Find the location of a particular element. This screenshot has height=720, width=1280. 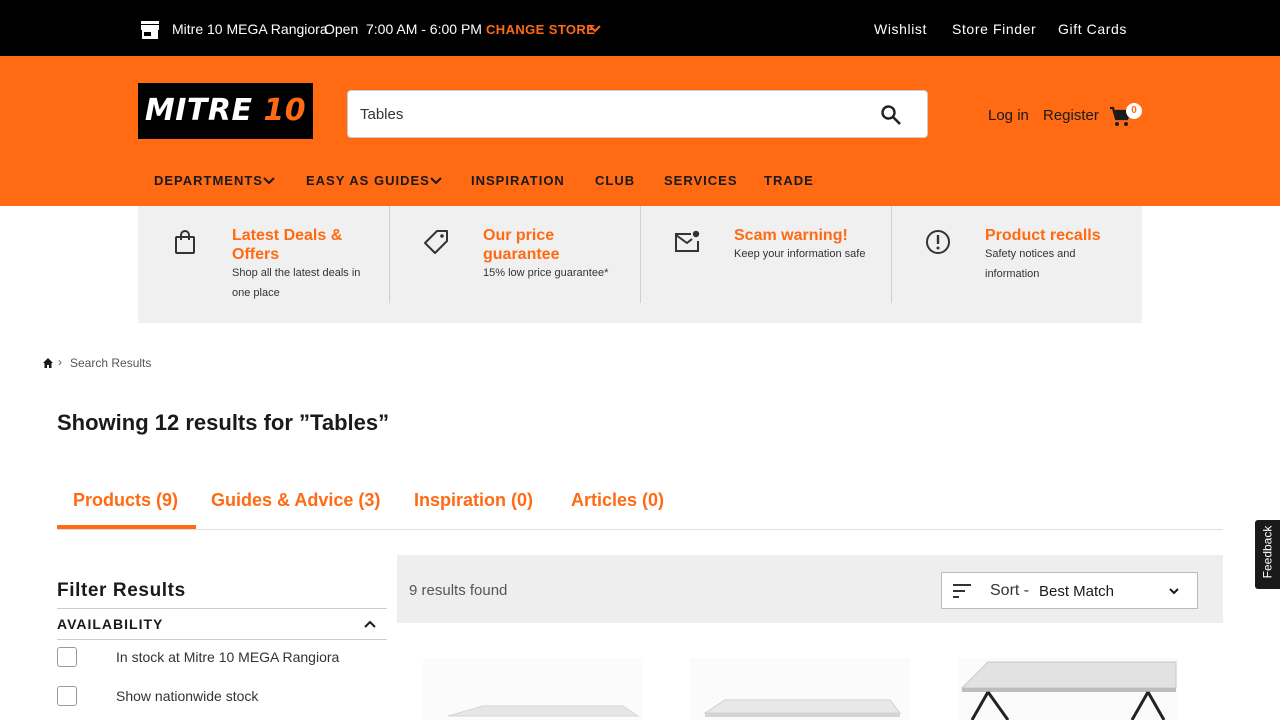

promo-subtitle: Safety notices and information is located at coordinates (1030, 264).